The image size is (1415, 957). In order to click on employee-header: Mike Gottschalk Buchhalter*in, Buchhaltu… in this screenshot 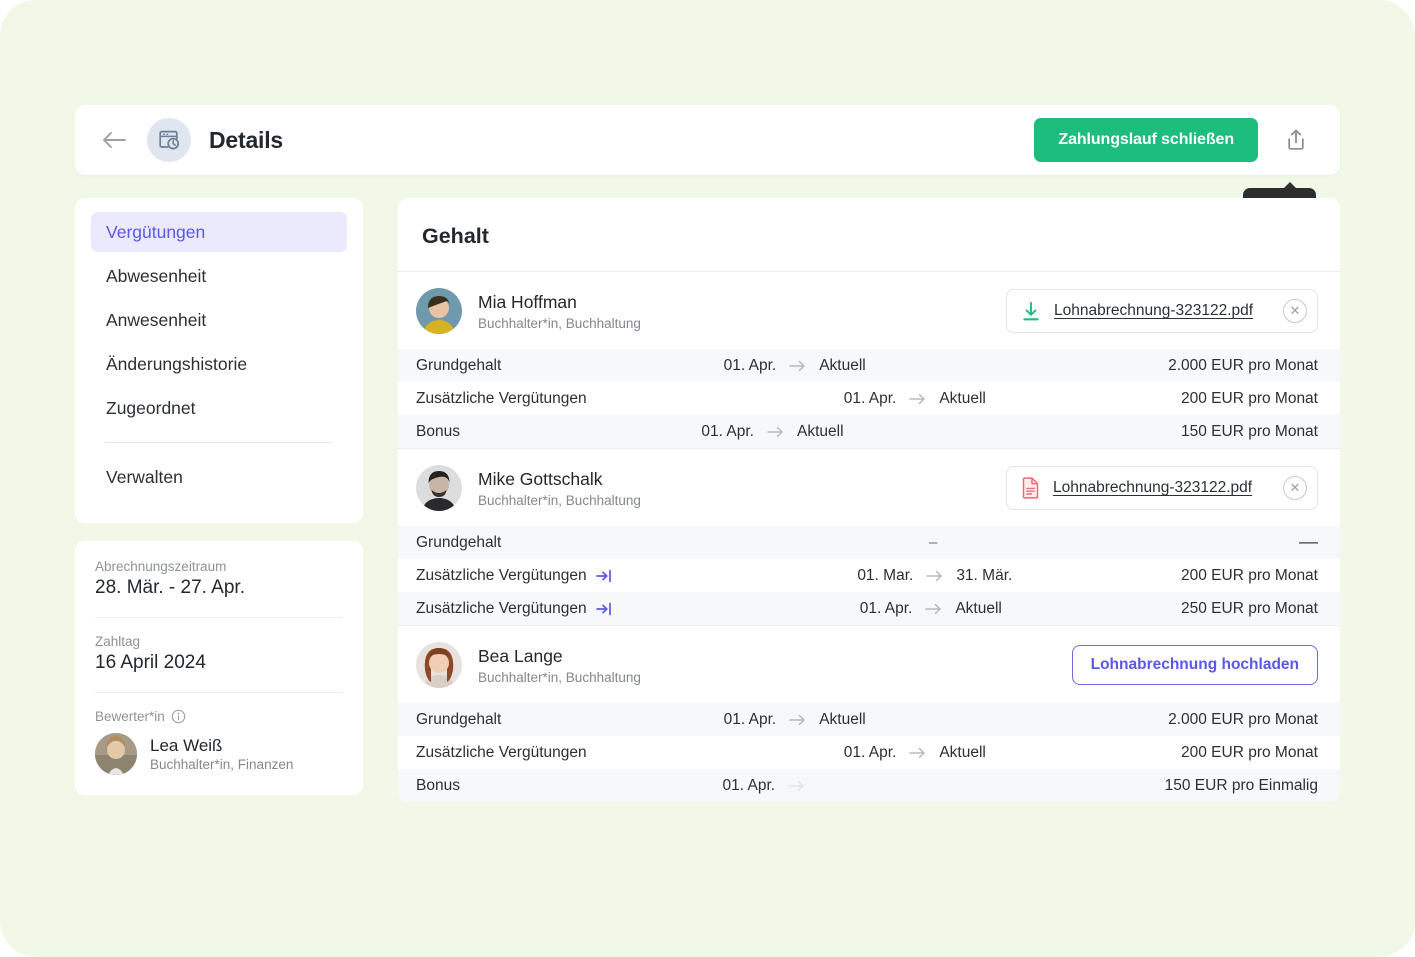, I will do `click(869, 487)`.